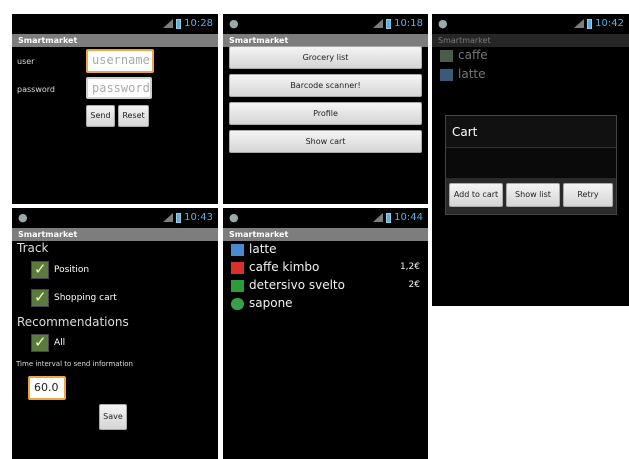  What do you see at coordinates (237, 304) in the screenshot?
I see `soap-icon` at bounding box center [237, 304].